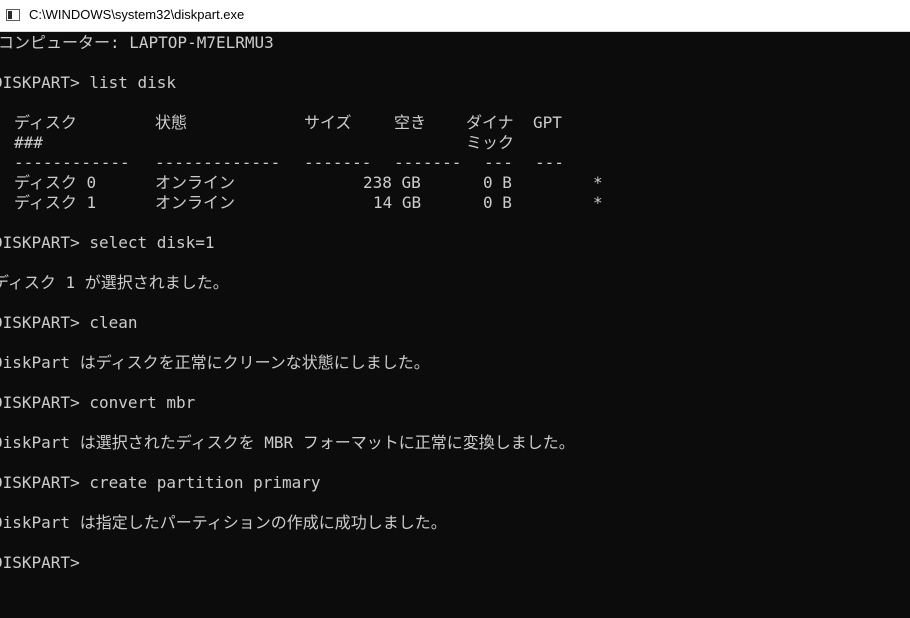 Image resolution: width=910 pixels, height=618 pixels. Describe the element at coordinates (490, 122) in the screenshot. I see `table-header-dynamic: ダイナ` at that location.